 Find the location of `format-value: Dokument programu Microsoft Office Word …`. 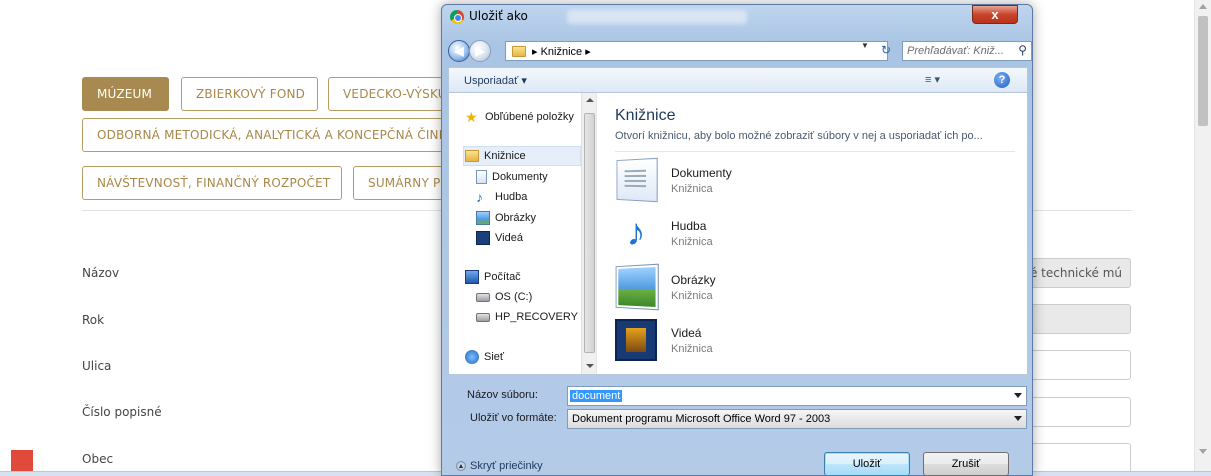

format-value: Dokument programu Microsoft Office Word … is located at coordinates (701, 419).